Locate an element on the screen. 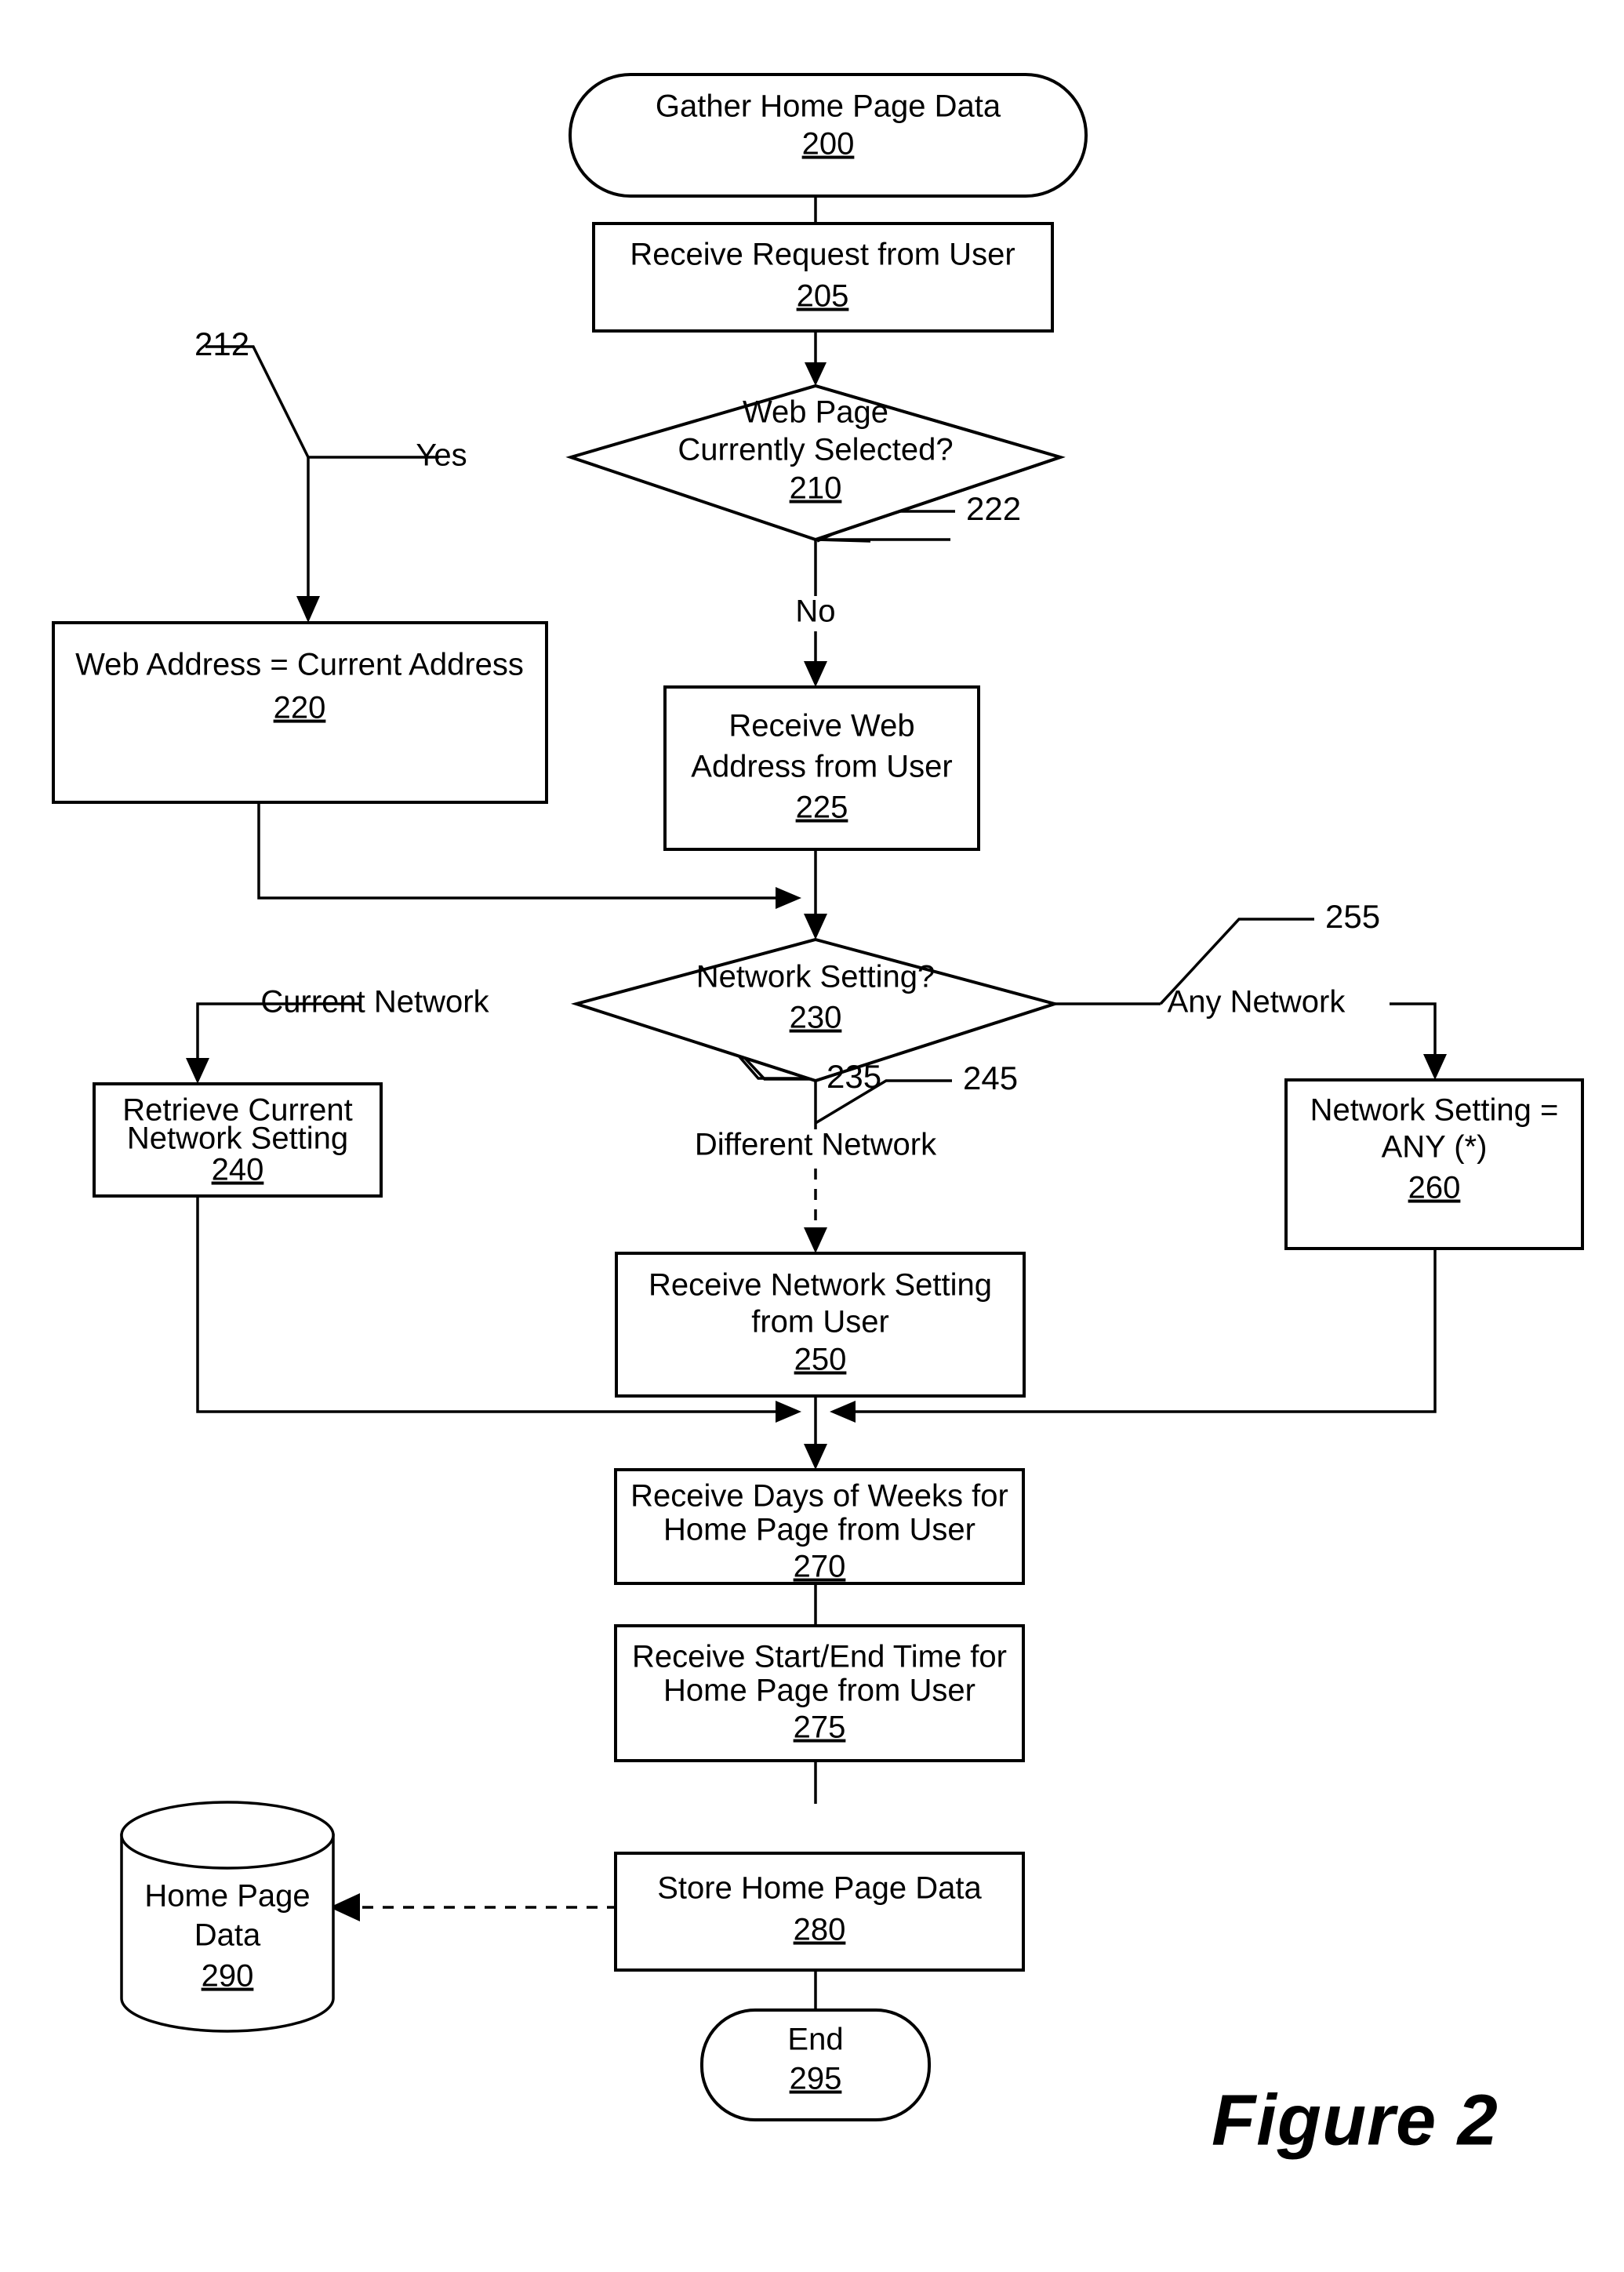  node-240-ref: 240 is located at coordinates (238, 1170).